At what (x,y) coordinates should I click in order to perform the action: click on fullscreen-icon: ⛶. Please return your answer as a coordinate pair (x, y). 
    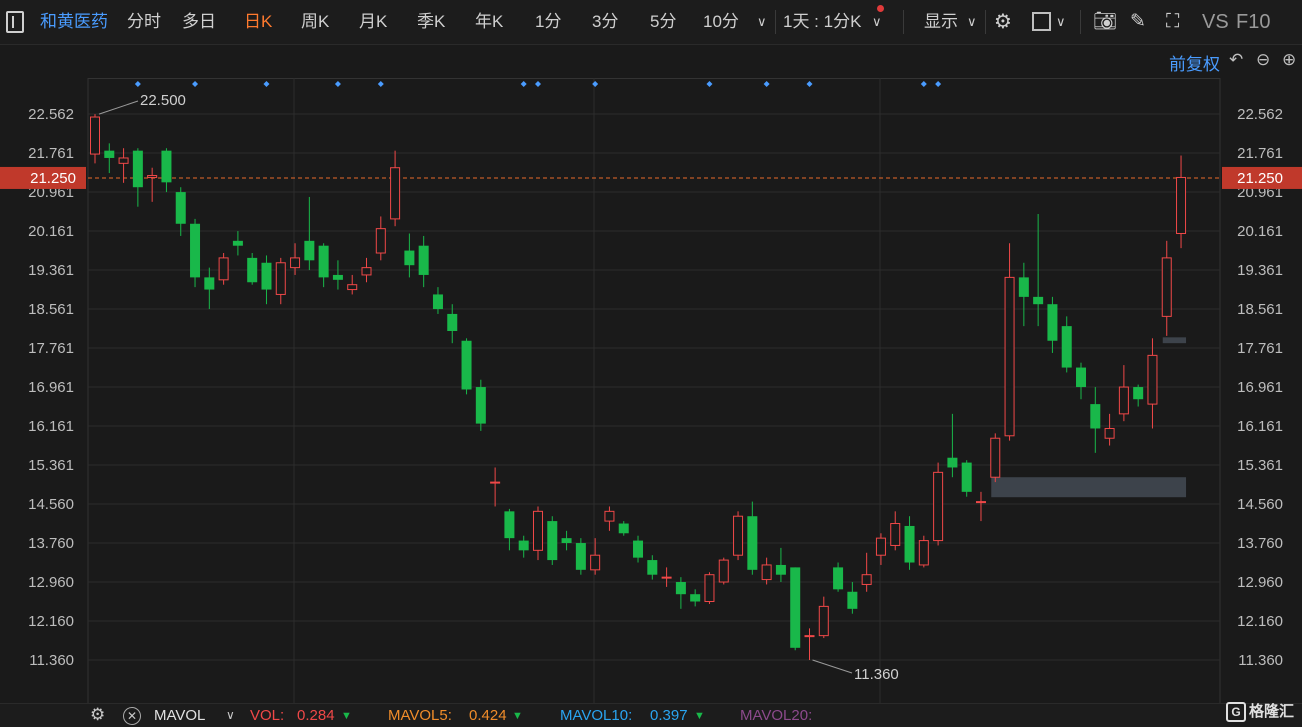
    Looking at the image, I should click on (1172, 22).